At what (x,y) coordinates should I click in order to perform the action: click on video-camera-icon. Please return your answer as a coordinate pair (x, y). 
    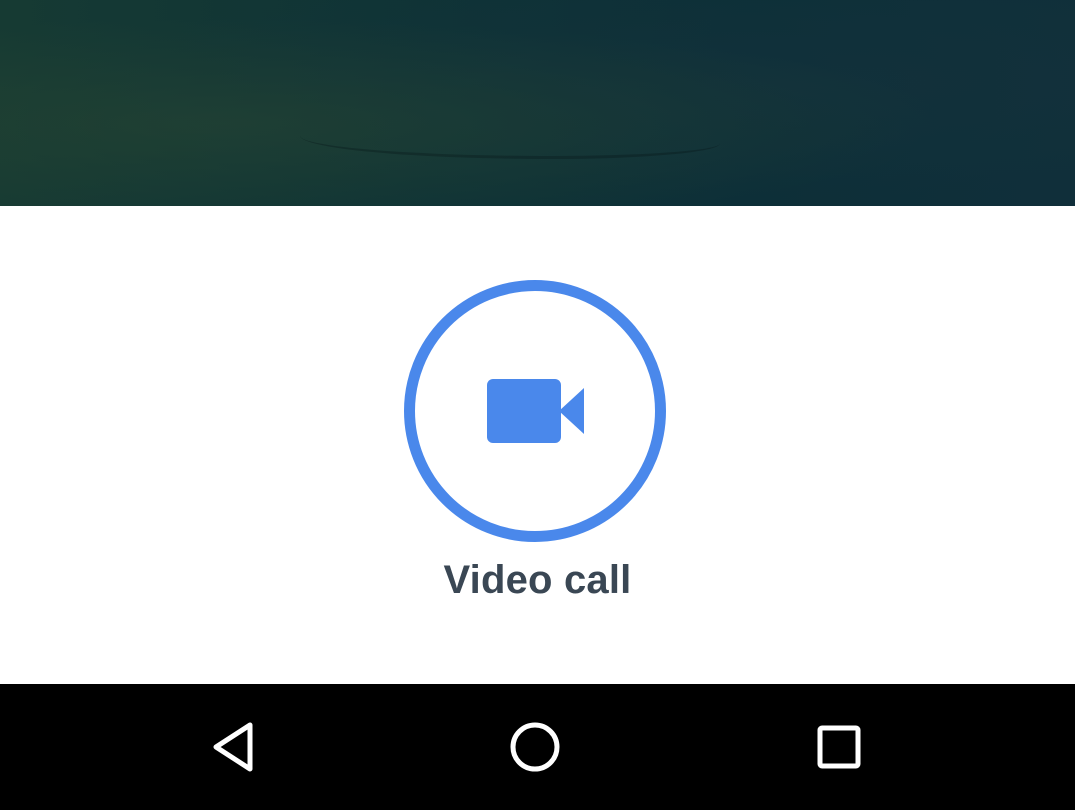
    Looking at the image, I should click on (535, 411).